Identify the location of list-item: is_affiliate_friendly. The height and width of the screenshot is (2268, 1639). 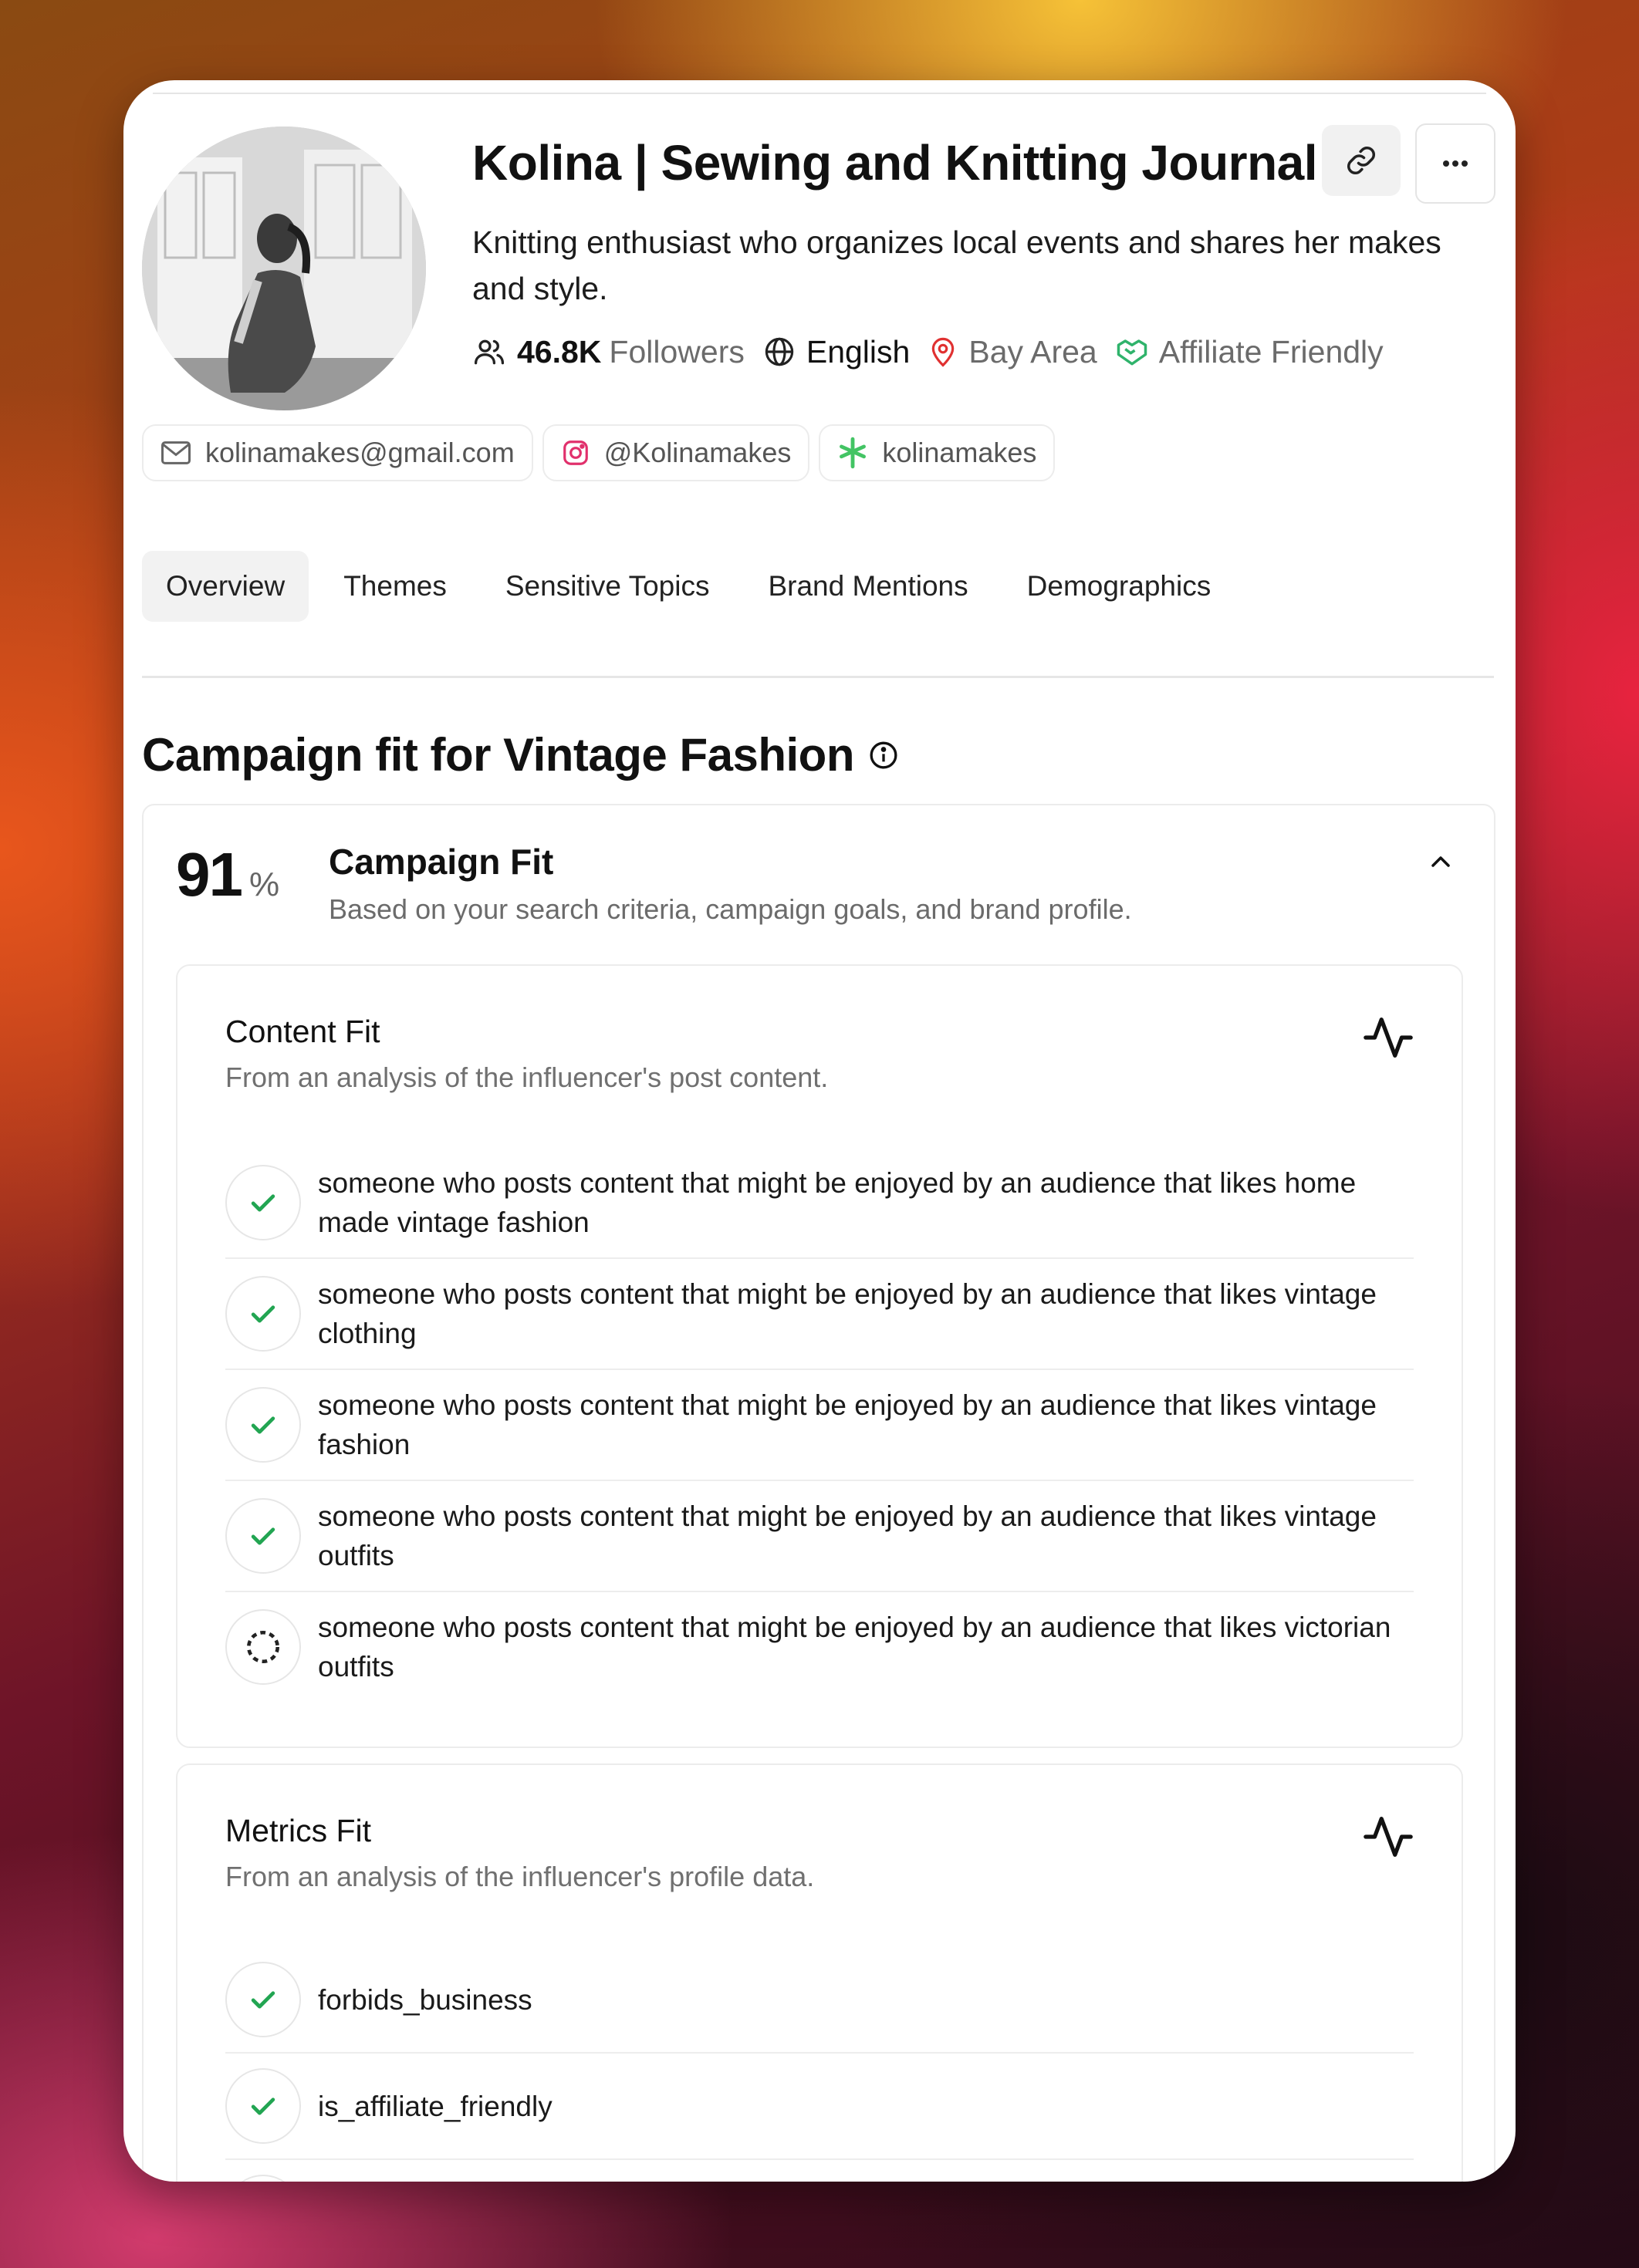
(819, 2107).